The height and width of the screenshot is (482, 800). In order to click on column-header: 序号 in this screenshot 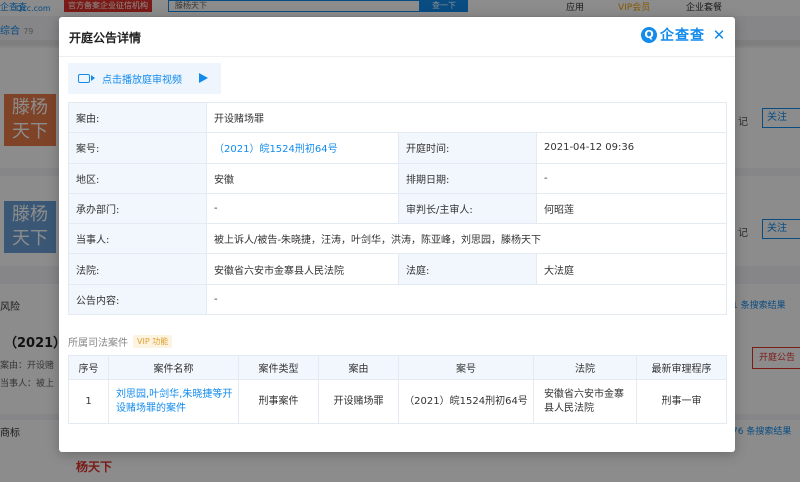, I will do `click(88, 367)`.